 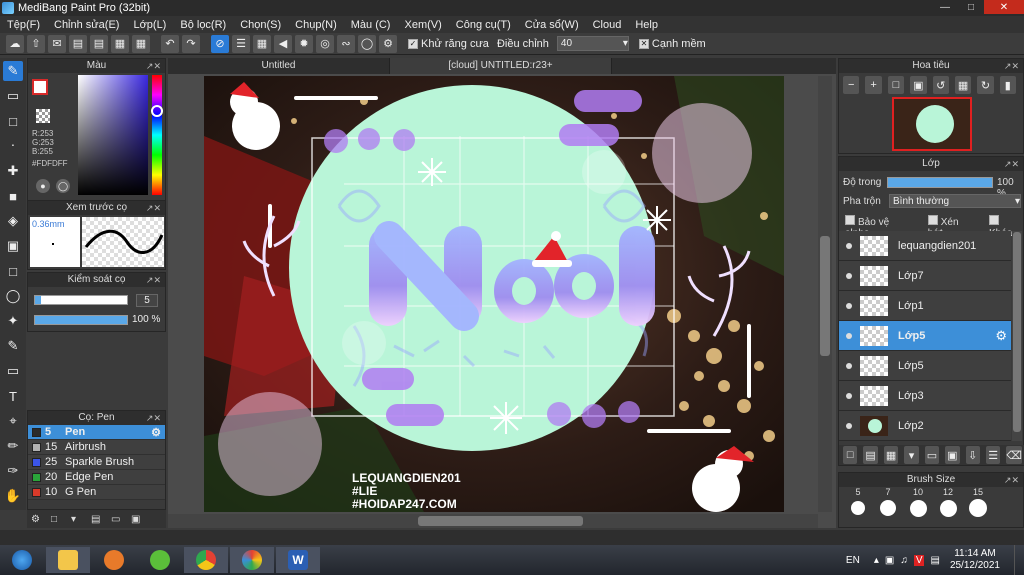 I want to click on menu-view: Xem(V), so click(x=422, y=25).